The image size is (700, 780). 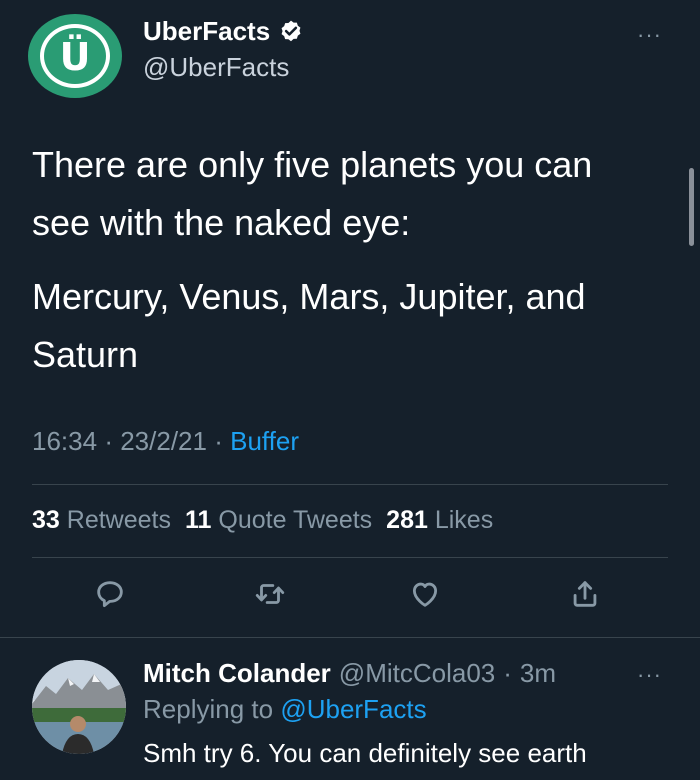 What do you see at coordinates (198, 520) in the screenshot?
I see `quote-tweets-count: 11` at bounding box center [198, 520].